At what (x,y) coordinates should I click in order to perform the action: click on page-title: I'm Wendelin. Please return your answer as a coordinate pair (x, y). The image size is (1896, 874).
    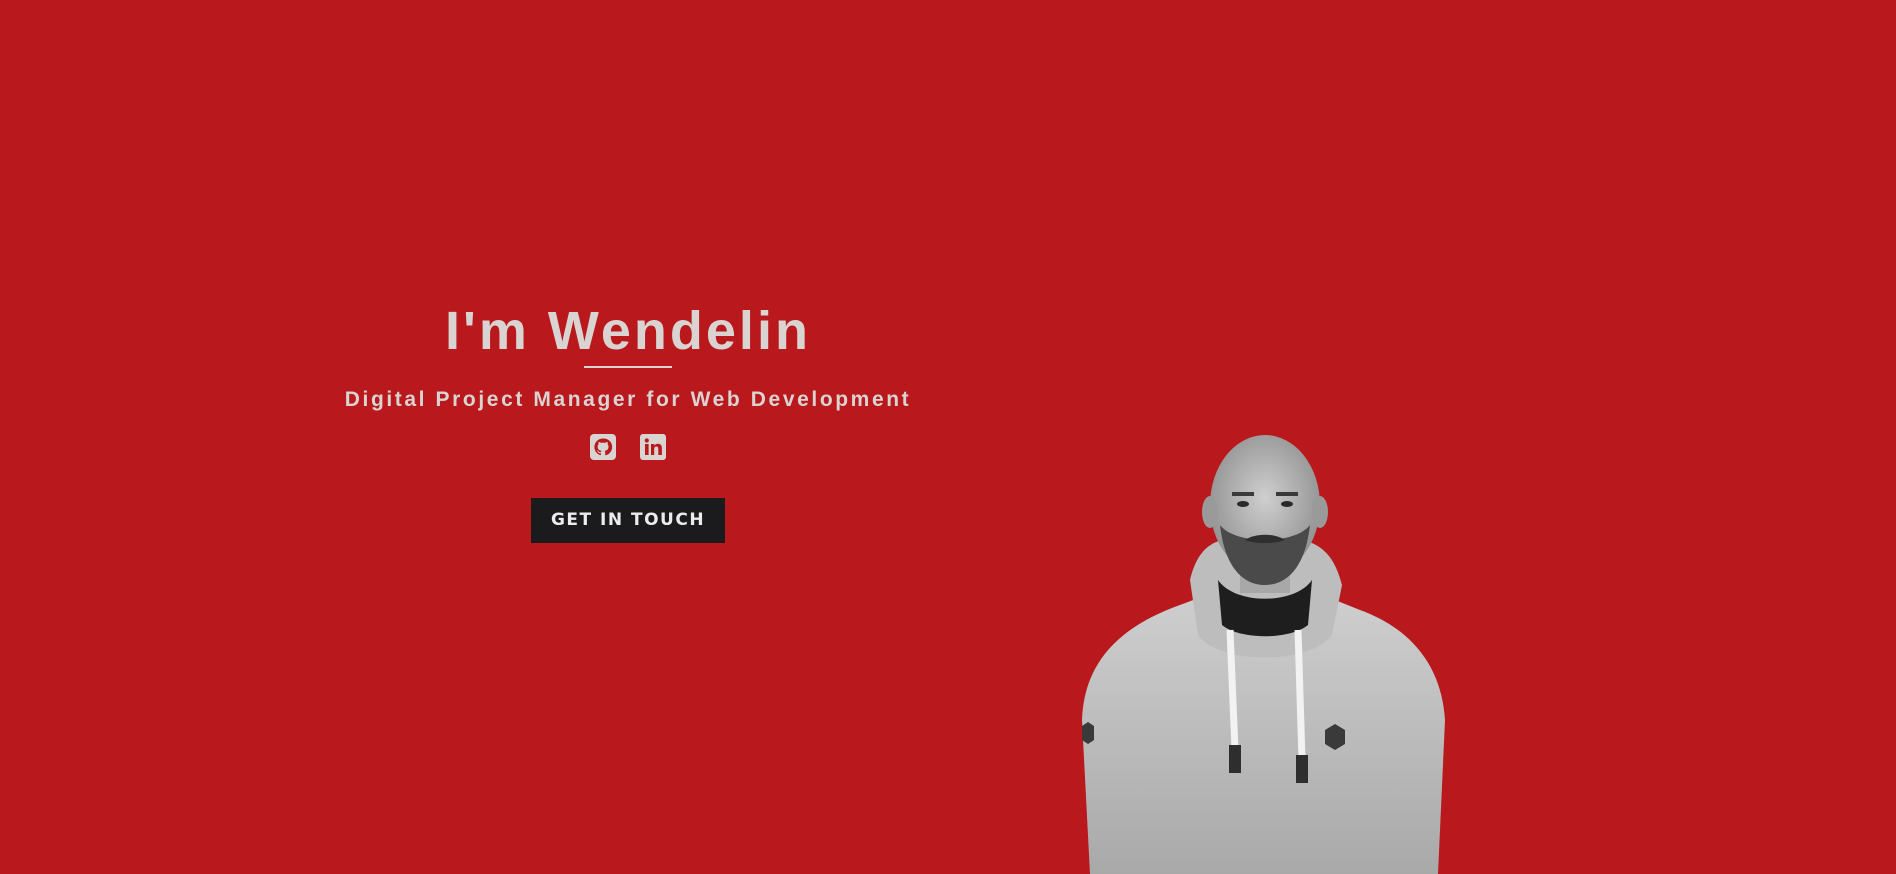
    Looking at the image, I should click on (628, 331).